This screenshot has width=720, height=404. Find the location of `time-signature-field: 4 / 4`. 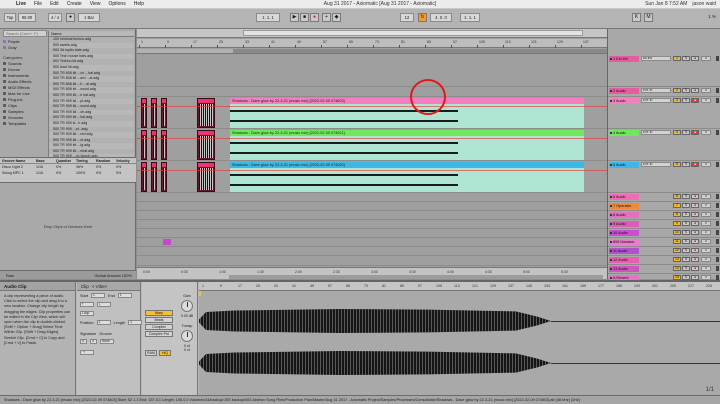

time-signature-field: 4 / 4 is located at coordinates (55, 17).